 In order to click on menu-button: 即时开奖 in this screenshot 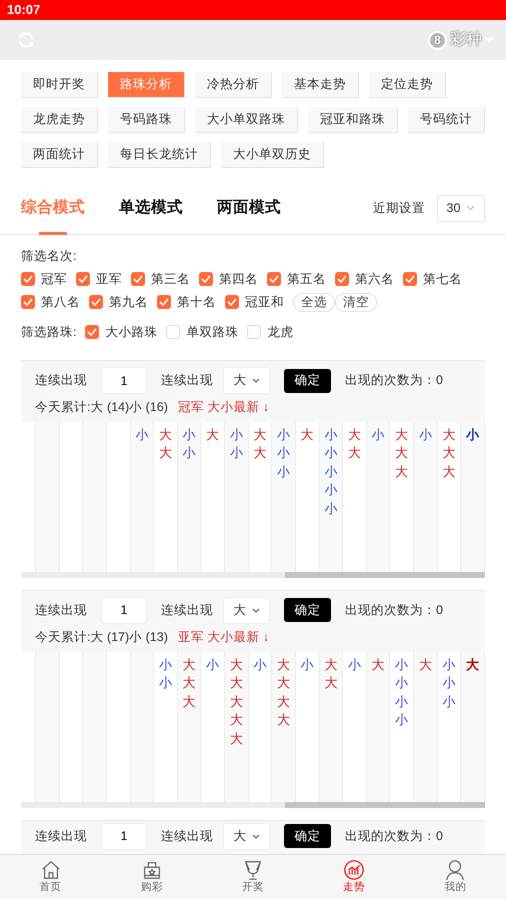, I will do `click(59, 85)`.